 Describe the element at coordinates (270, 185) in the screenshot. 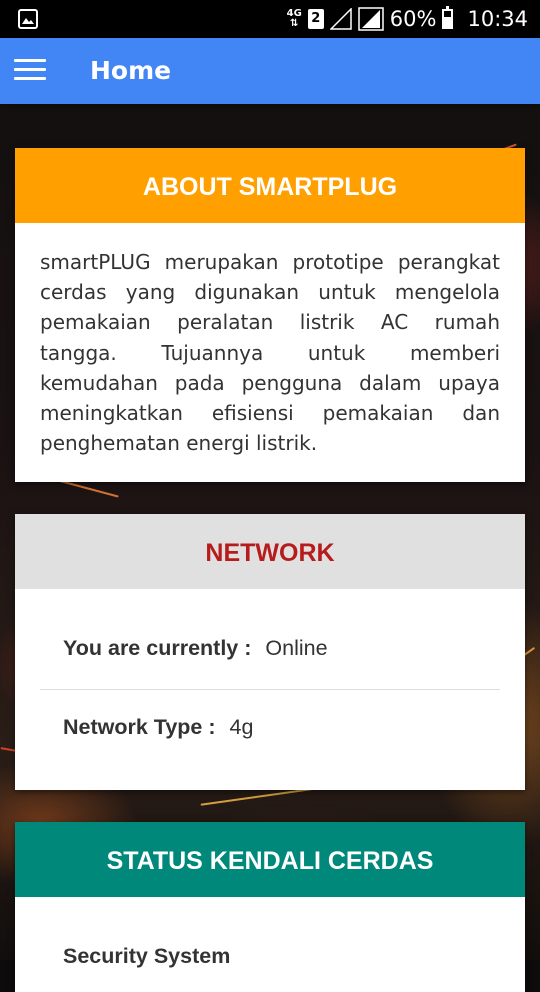

I see `about-card-header: ABOUT SMARTPLUG` at that location.